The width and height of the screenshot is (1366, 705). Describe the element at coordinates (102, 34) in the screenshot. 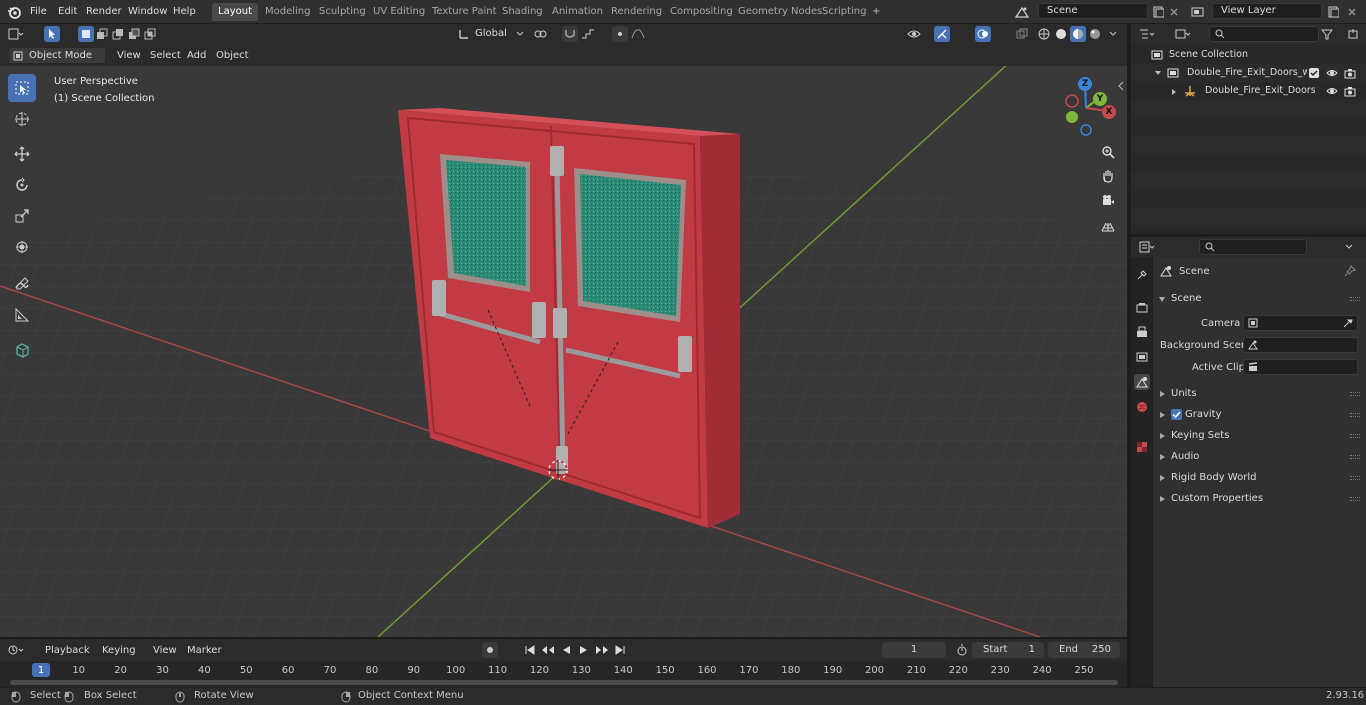

I see `select-mode-extend-icon` at that location.